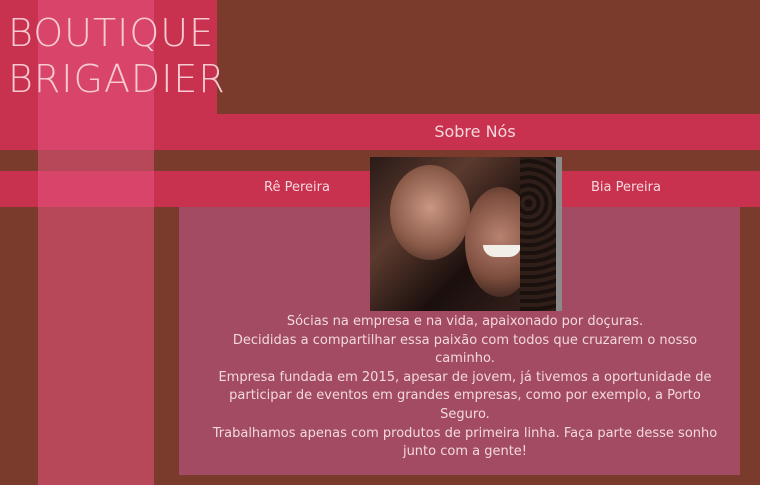 This screenshot has width=760, height=485. Describe the element at coordinates (117, 56) in the screenshot. I see `brand-logo: BOUTIQUE BRIGADIER` at that location.